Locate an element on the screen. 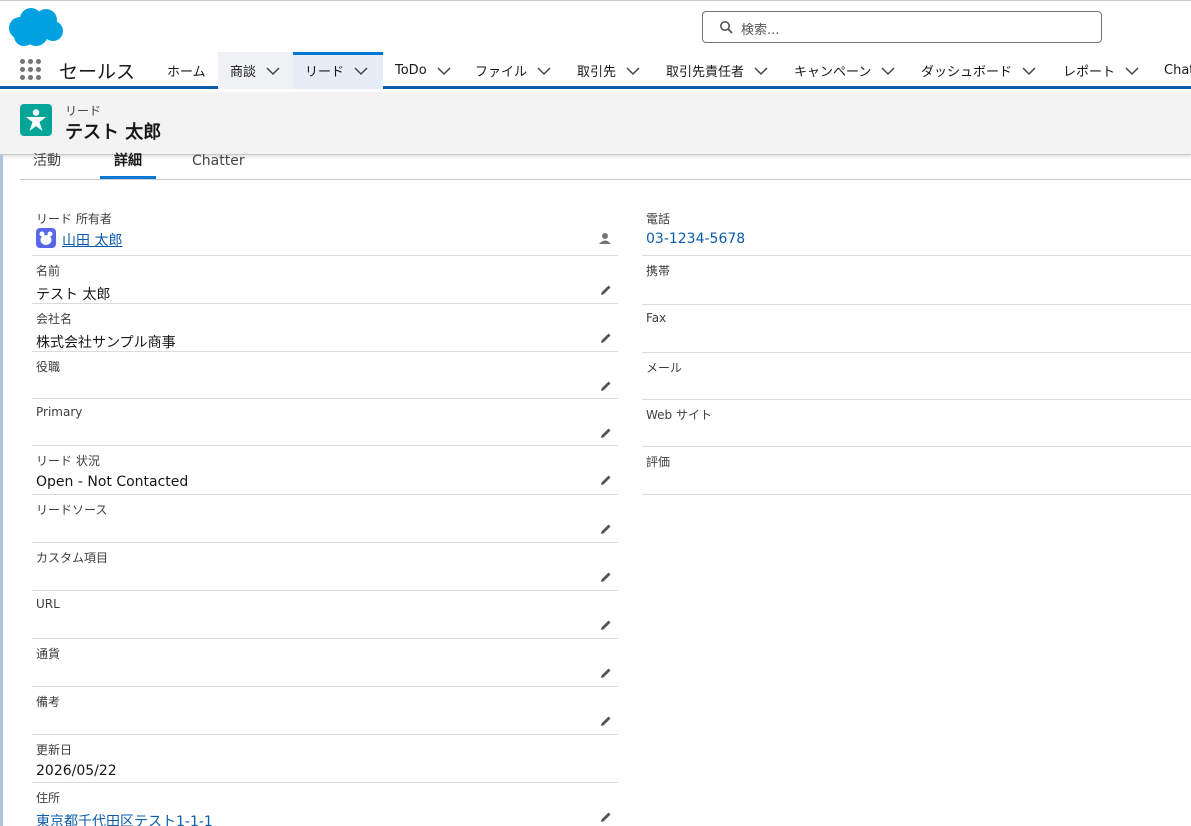 This screenshot has width=1191, height=826. nav-item-label: ダッシュボード is located at coordinates (967, 72).